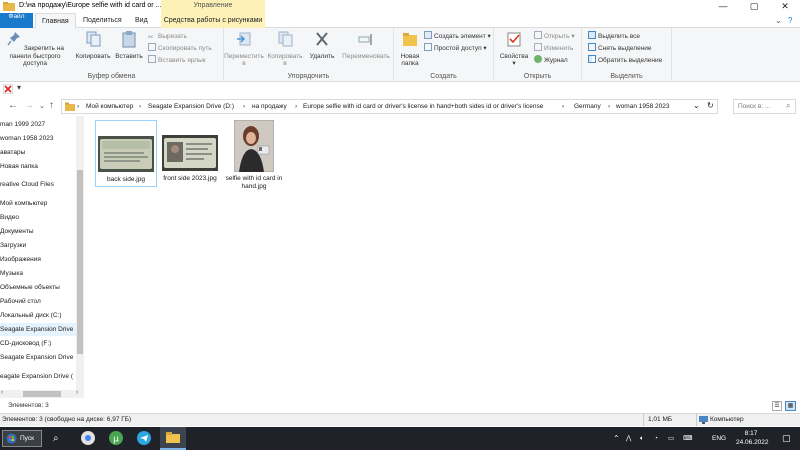 This screenshot has height=450, width=800. I want to click on nav-item-desktop: Рабочий стол, so click(38, 301).